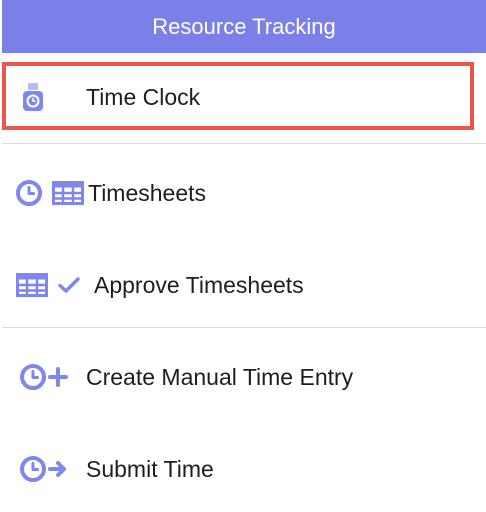 This screenshot has height=512, width=486. I want to click on menu-item-label: Create Manual Time Entry, so click(220, 376).